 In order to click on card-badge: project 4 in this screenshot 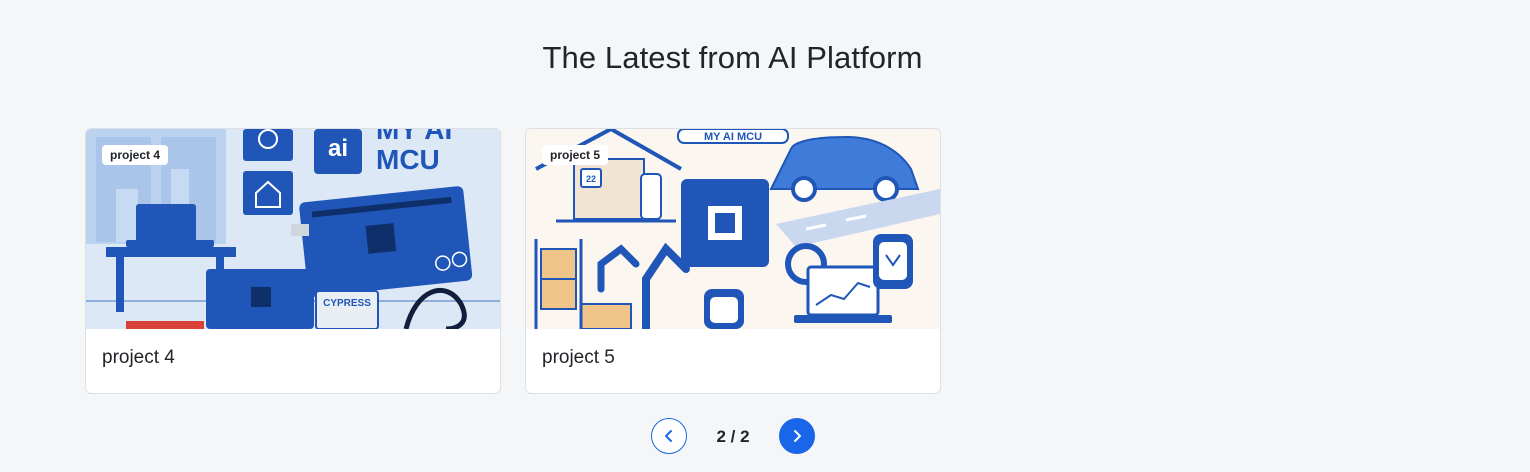, I will do `click(135, 155)`.